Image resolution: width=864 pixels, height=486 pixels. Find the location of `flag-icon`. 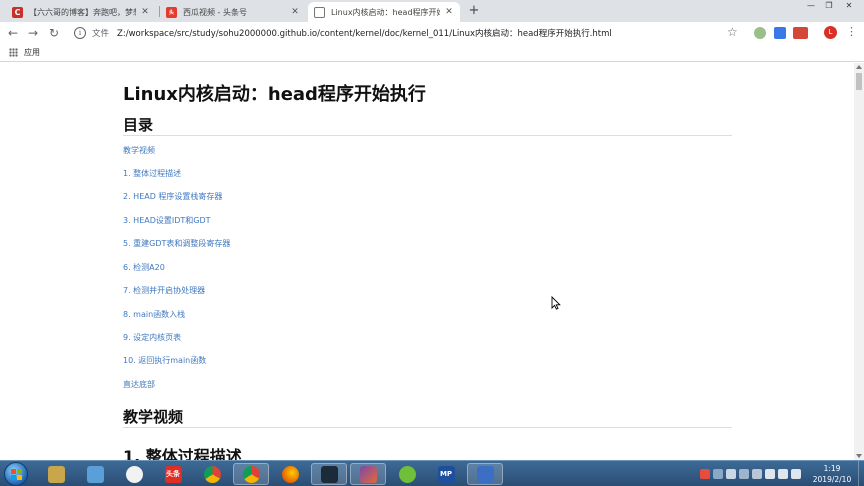

flag-icon is located at coordinates (796, 474).